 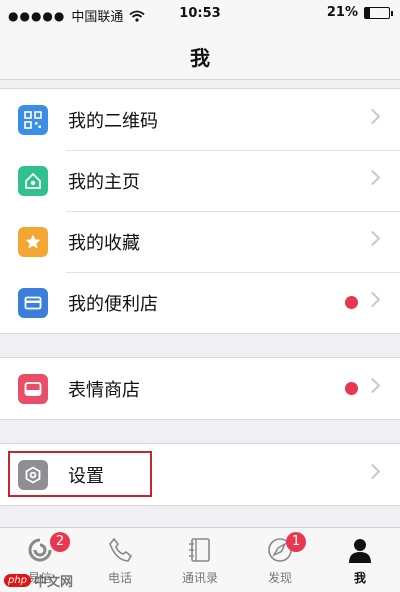 I want to click on tab-label: 通讯录, so click(x=199, y=578).